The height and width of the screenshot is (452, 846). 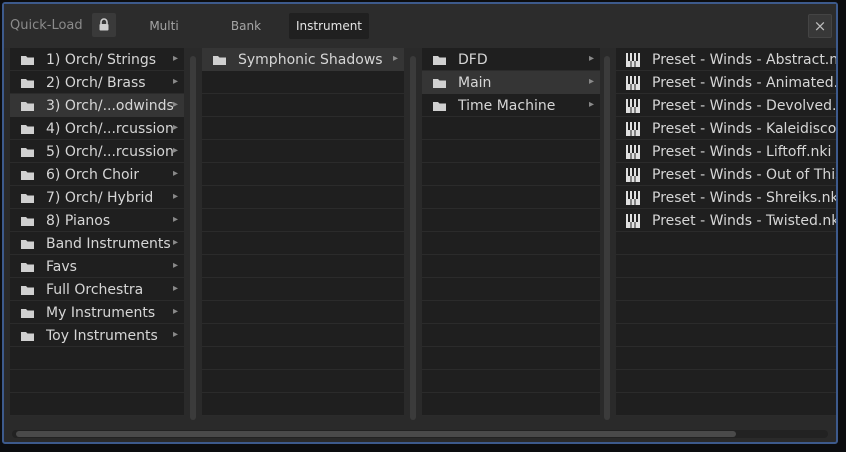 What do you see at coordinates (46, 25) in the screenshot?
I see `quick-load-title: Quick-Load` at bounding box center [46, 25].